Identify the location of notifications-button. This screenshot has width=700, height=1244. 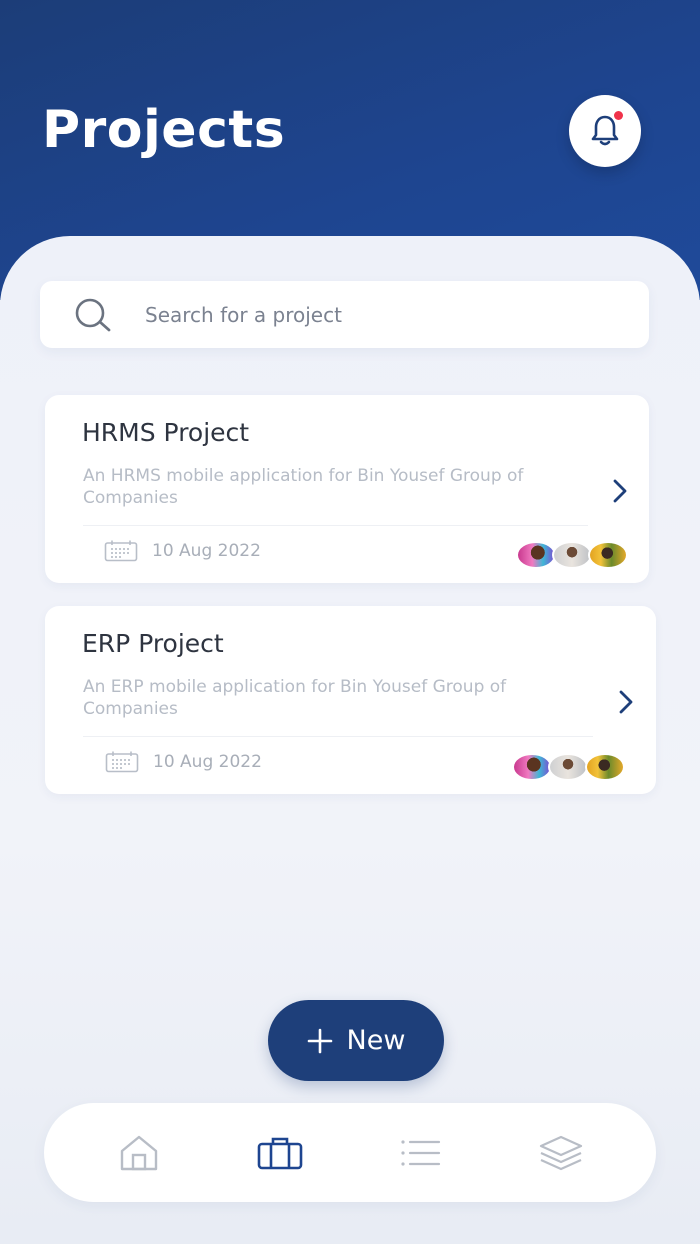
(605, 131).